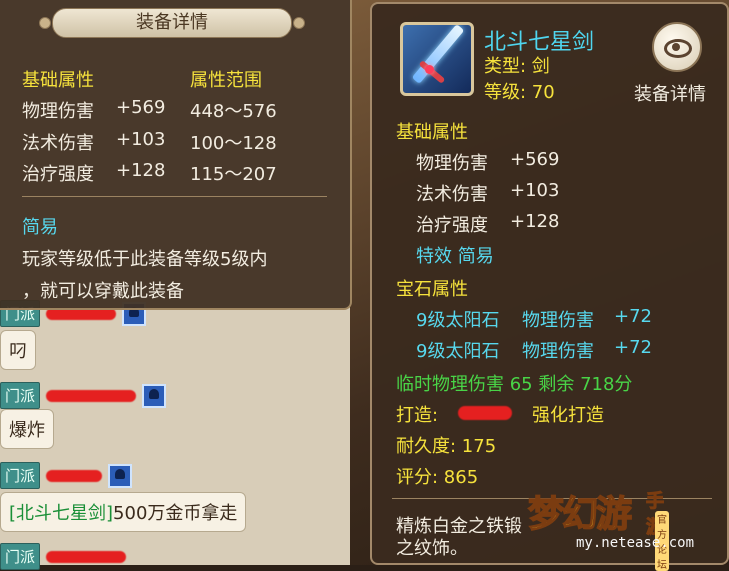  I want to click on effect-desc: 玩家等级低于此装备等级5级内, so click(145, 259).